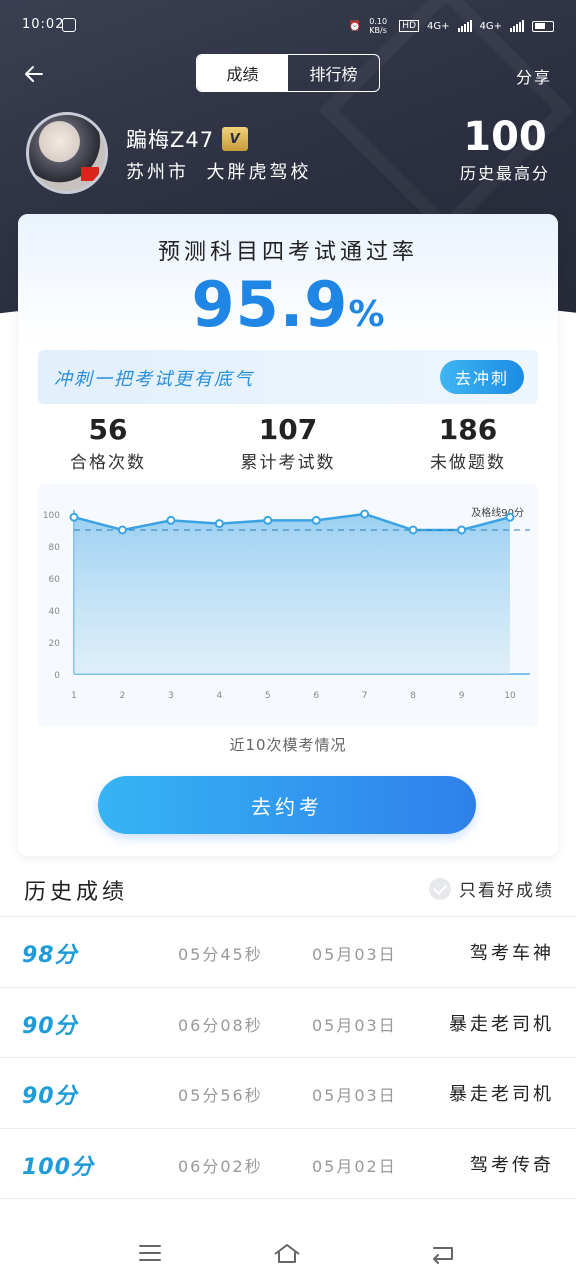 The width and height of the screenshot is (576, 1280). Describe the element at coordinates (288, 888) in the screenshot. I see `history-header: 历史成绩 只看好成绩` at that location.